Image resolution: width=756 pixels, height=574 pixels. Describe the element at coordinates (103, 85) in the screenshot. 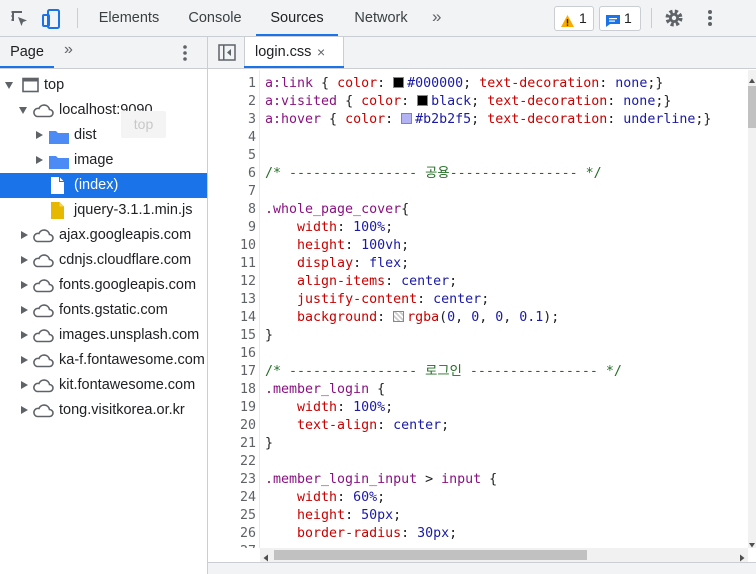

I see `tree-item-top: top` at that location.